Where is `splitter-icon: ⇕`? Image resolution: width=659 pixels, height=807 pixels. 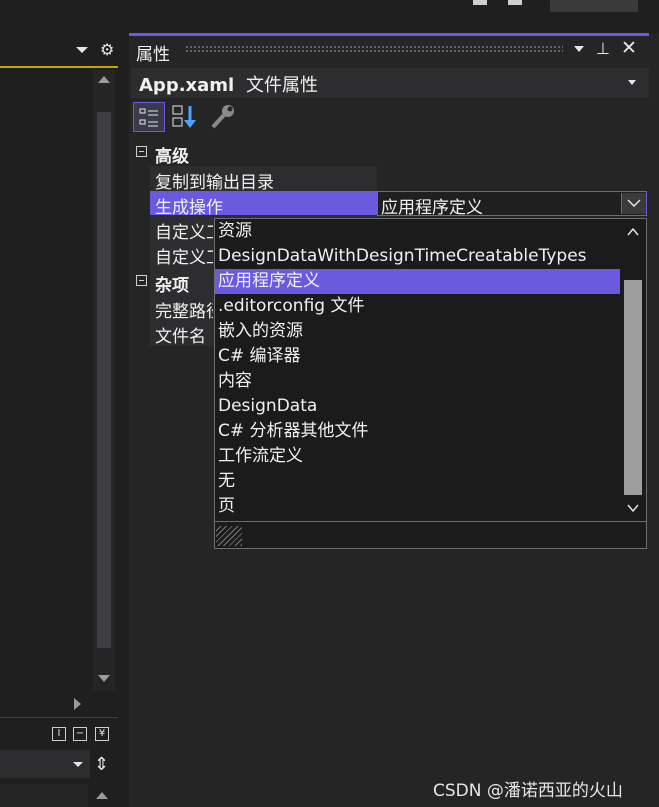
splitter-icon: ⇕ is located at coordinates (101, 764).